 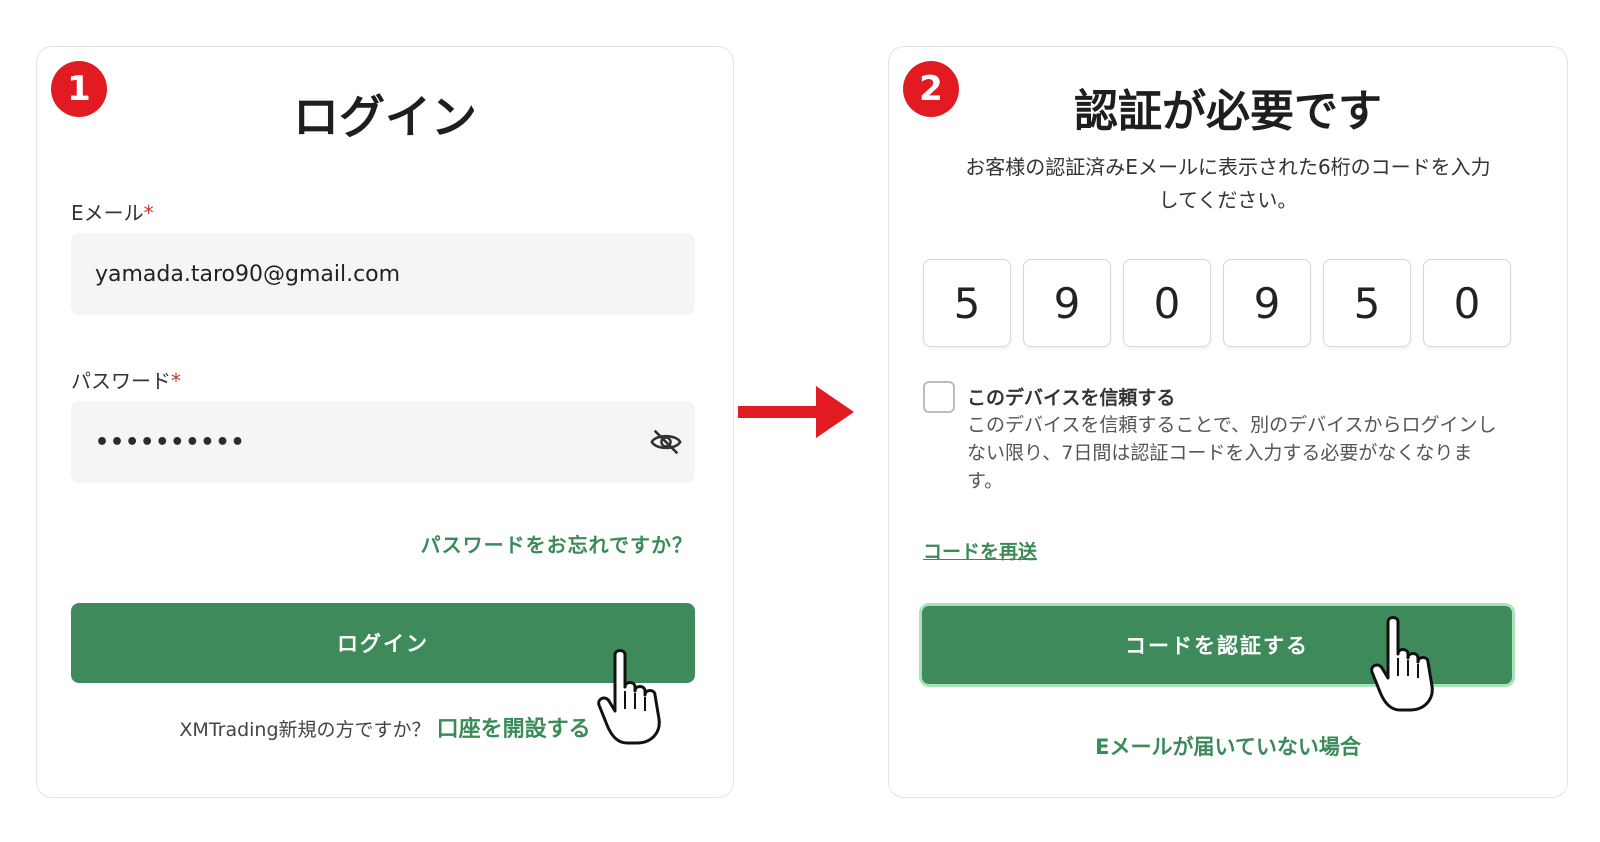 What do you see at coordinates (1167, 303) in the screenshot?
I see `code-digit-3: 0` at bounding box center [1167, 303].